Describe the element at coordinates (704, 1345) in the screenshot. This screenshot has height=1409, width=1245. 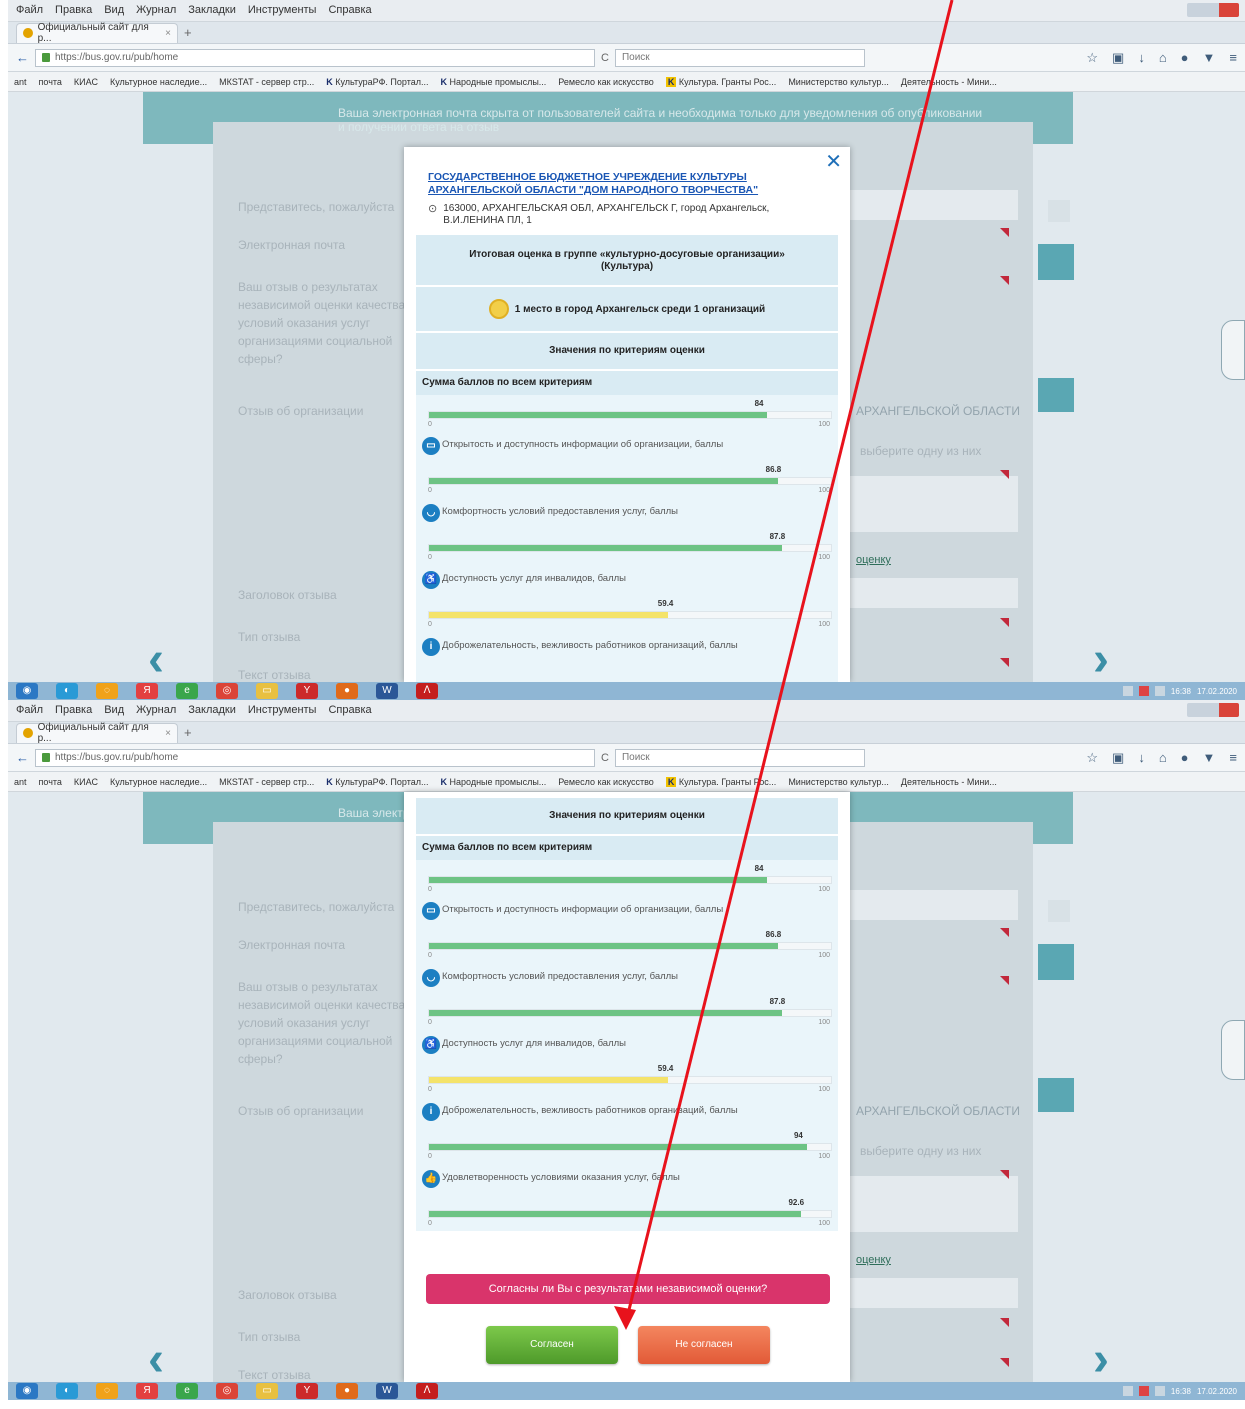
I see `disagree-button: Не согласен` at that location.